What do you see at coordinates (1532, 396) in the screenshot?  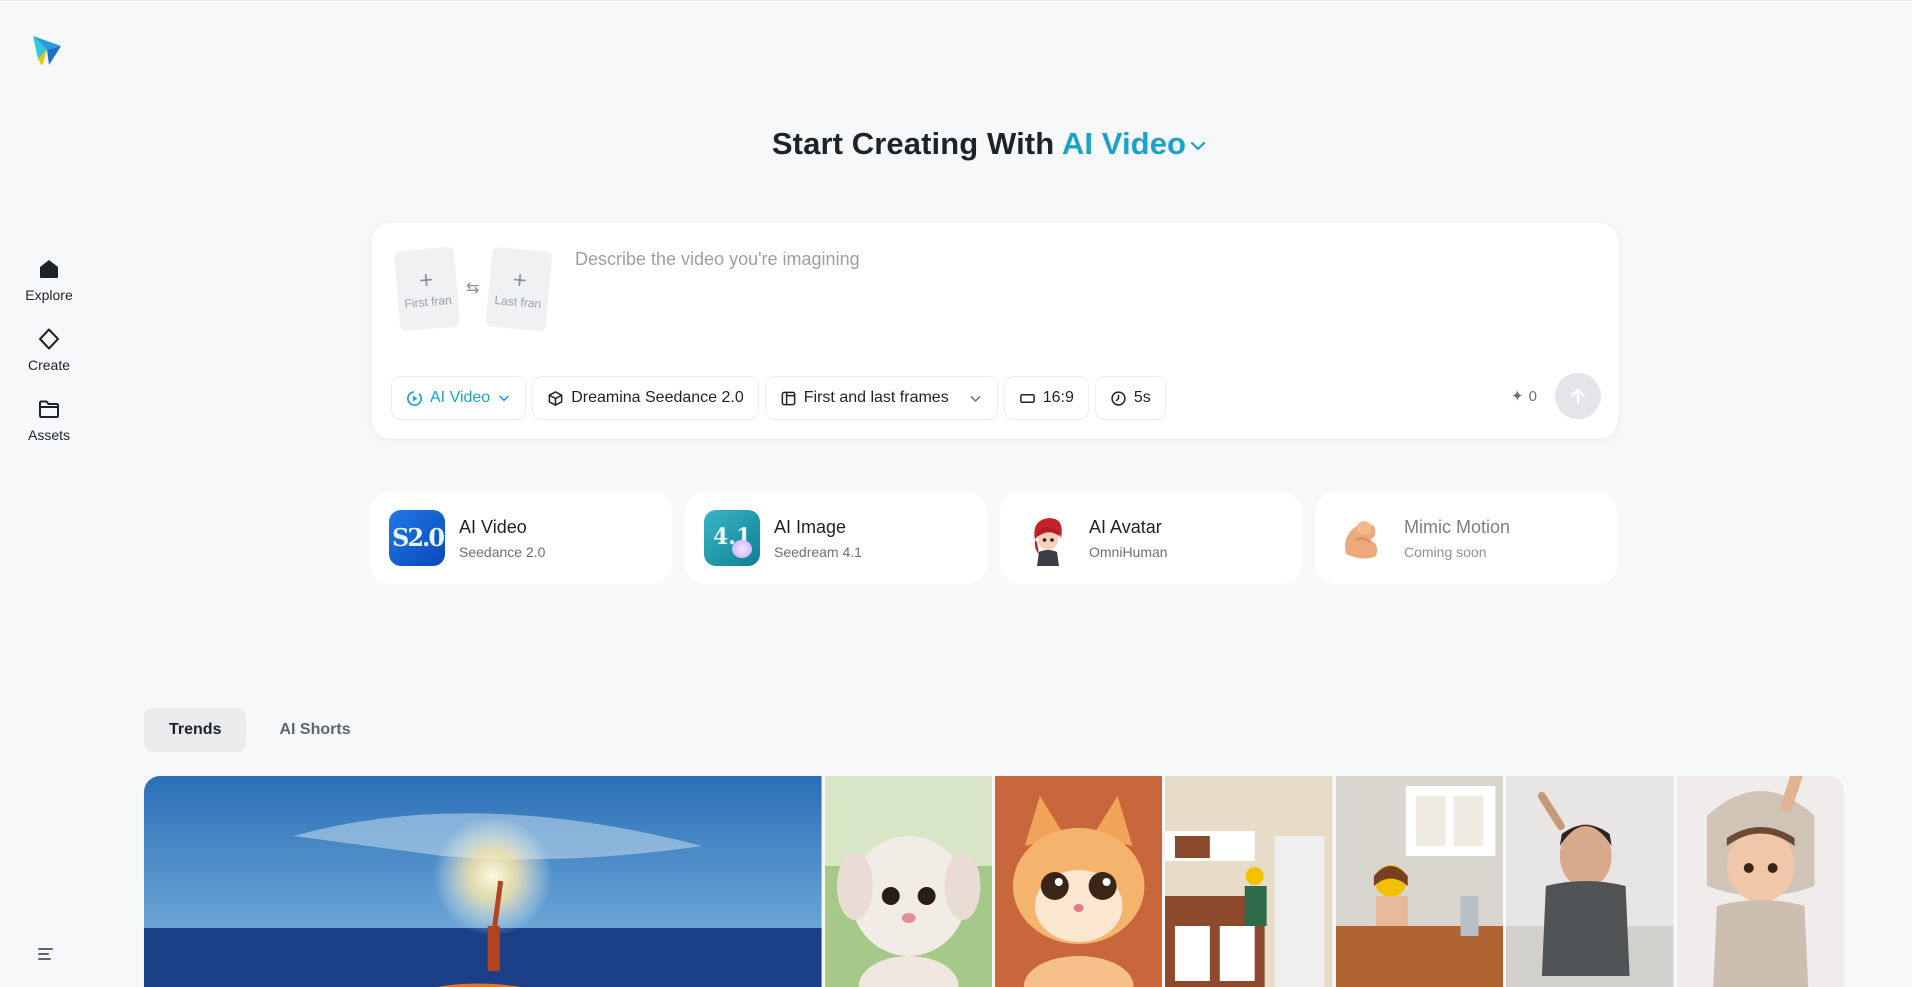 I see `credits-count: 0` at bounding box center [1532, 396].